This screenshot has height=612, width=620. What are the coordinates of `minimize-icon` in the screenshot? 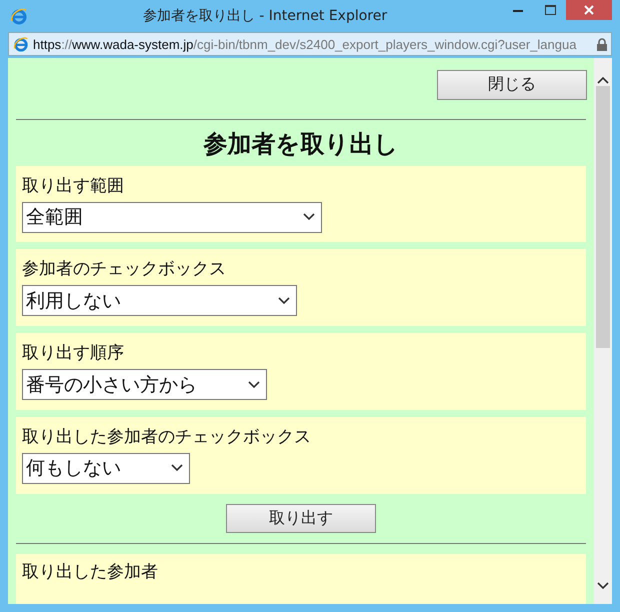 It's located at (518, 10).